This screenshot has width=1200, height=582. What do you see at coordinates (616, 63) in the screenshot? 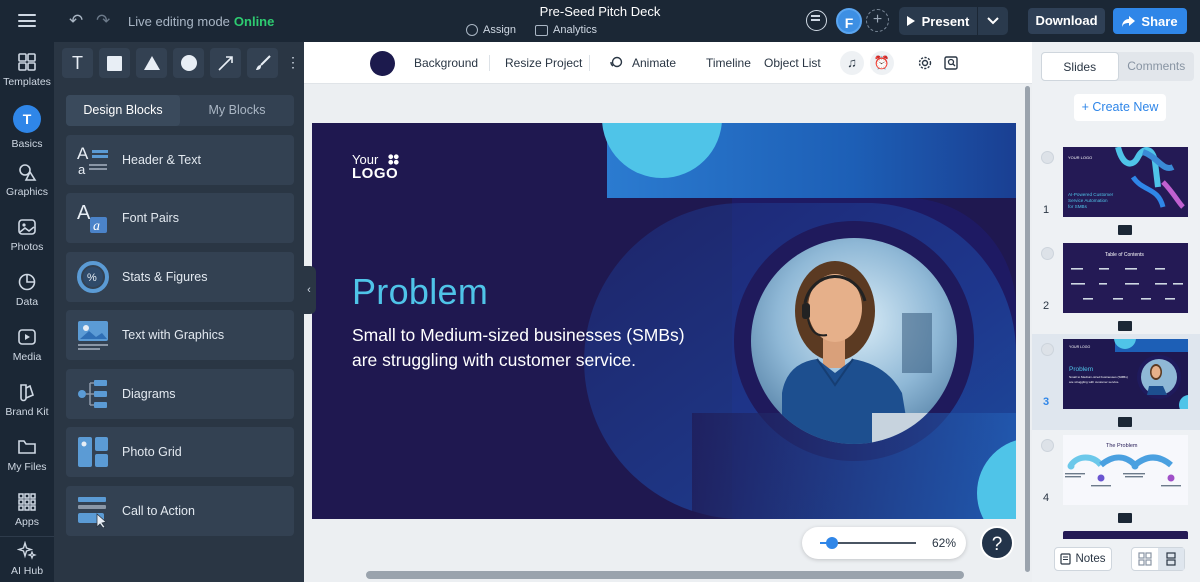
I see `animate-icon` at bounding box center [616, 63].